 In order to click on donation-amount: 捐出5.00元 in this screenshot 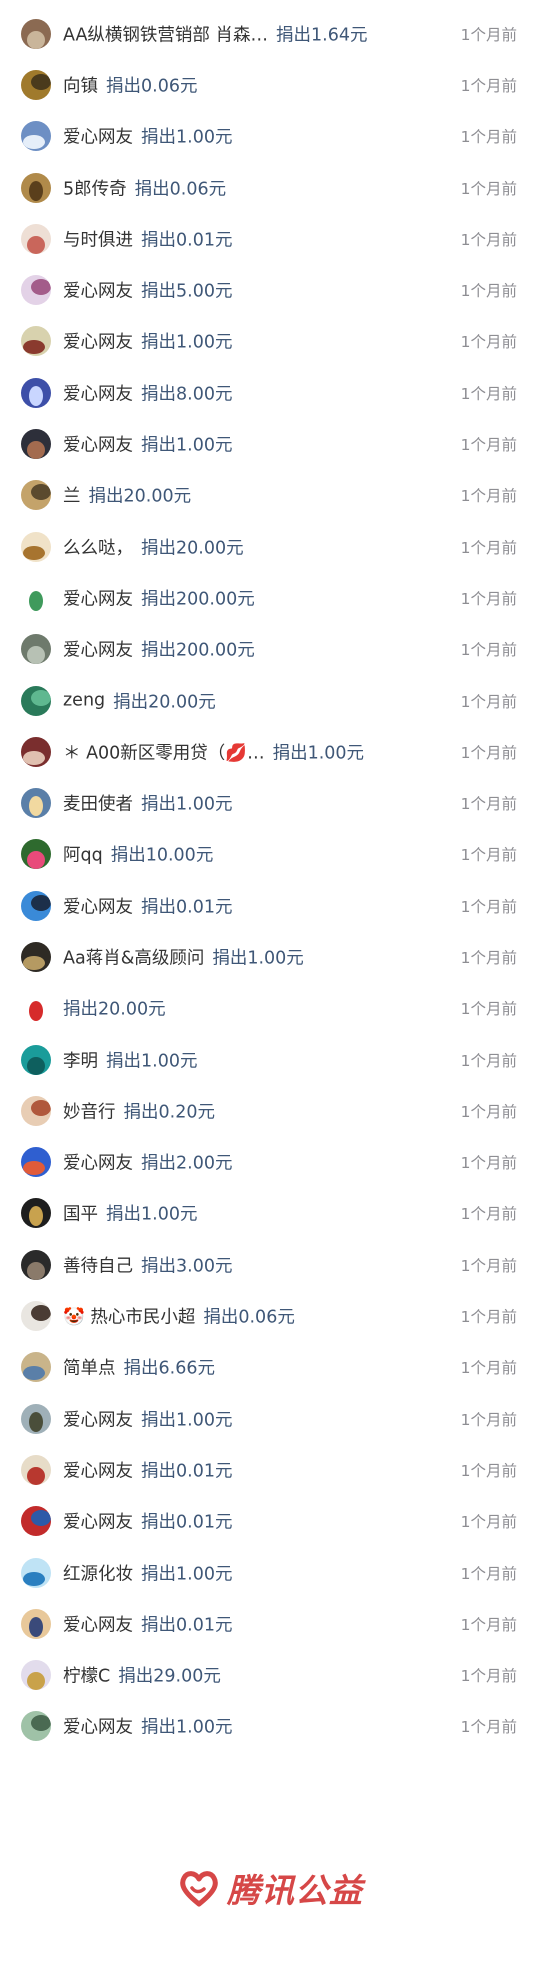, I will do `click(187, 291)`.